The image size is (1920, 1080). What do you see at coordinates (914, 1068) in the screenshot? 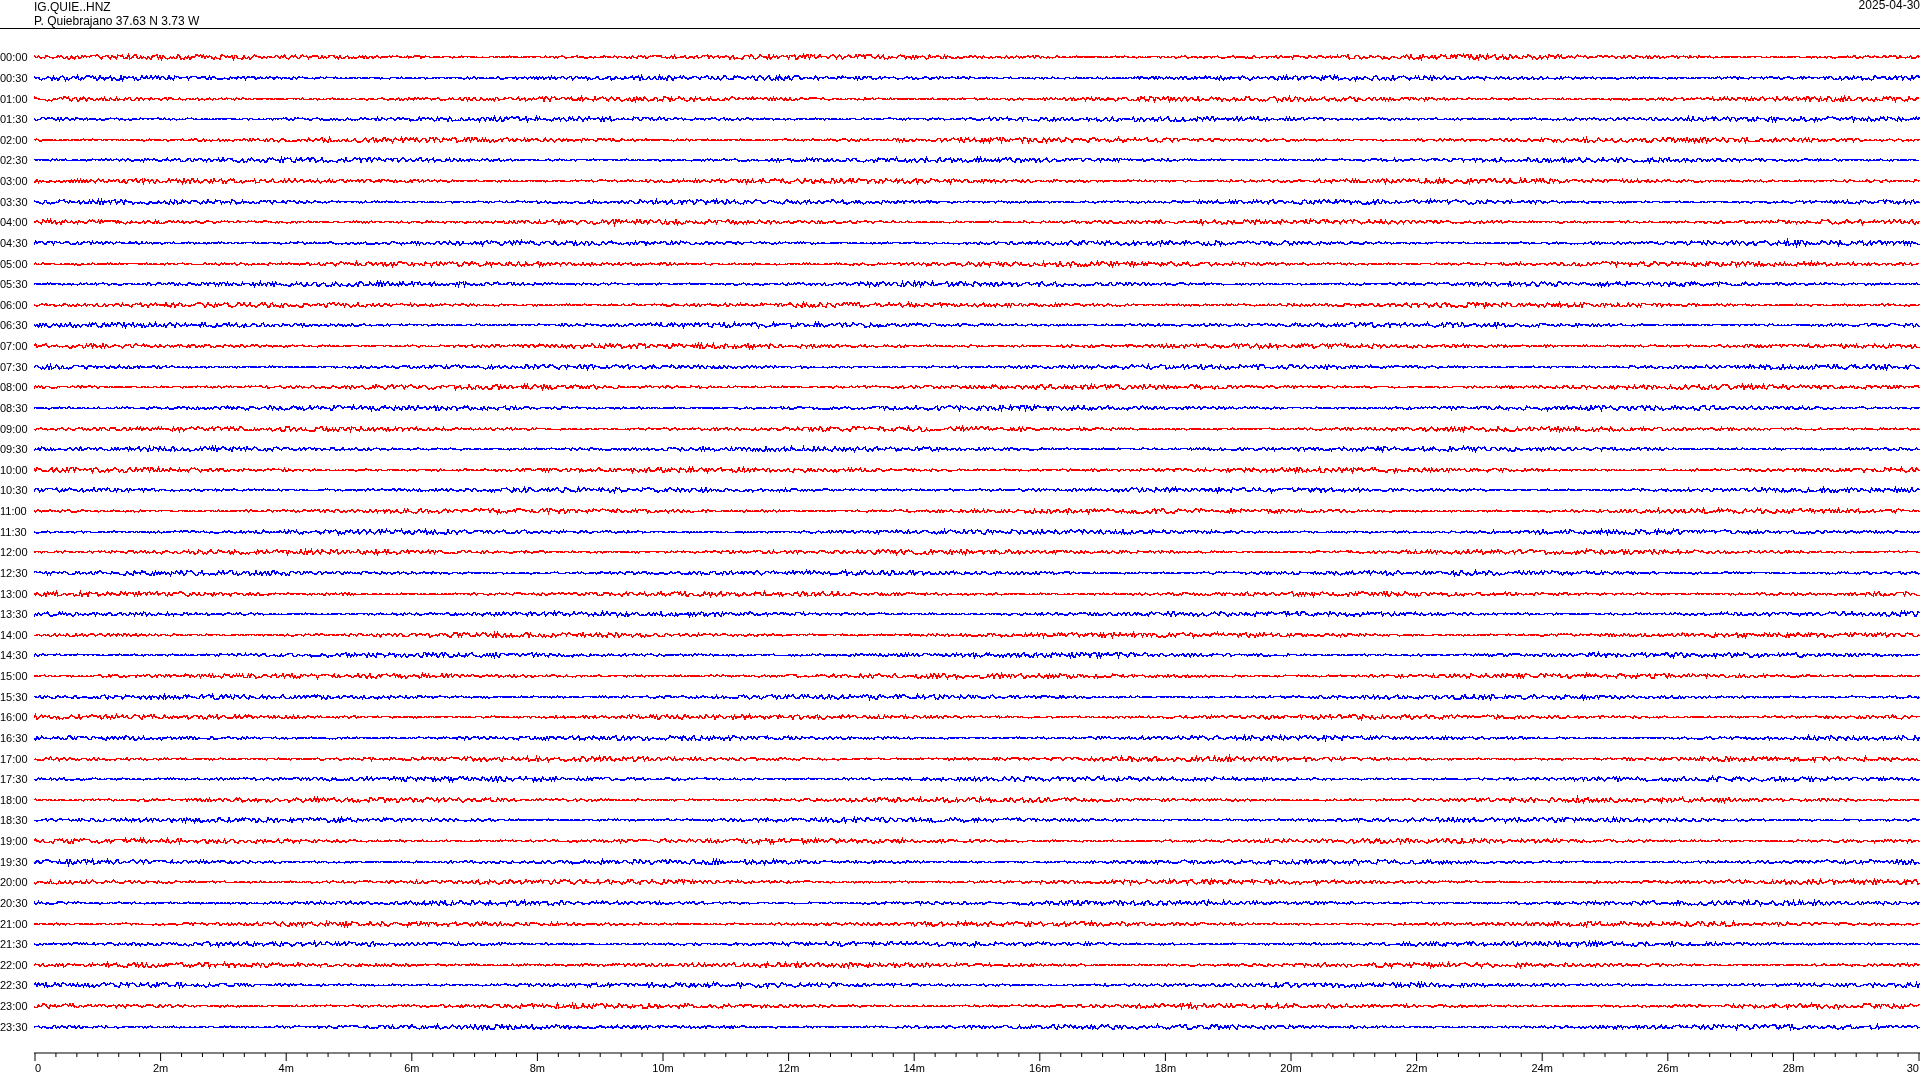
I see `axis-label: 14m` at bounding box center [914, 1068].